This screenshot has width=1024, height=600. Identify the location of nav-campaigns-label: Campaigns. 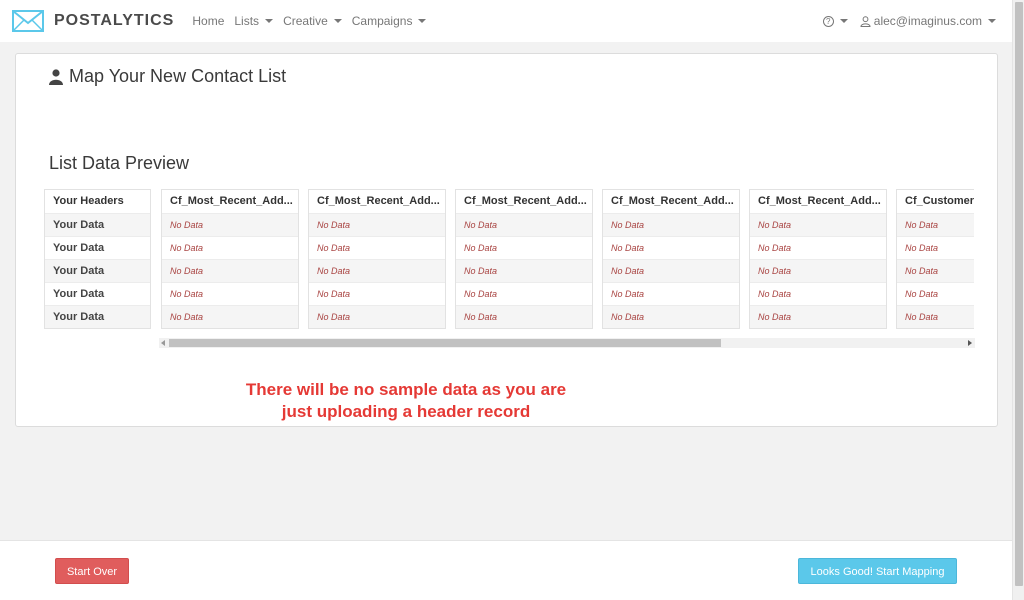
(382, 21).